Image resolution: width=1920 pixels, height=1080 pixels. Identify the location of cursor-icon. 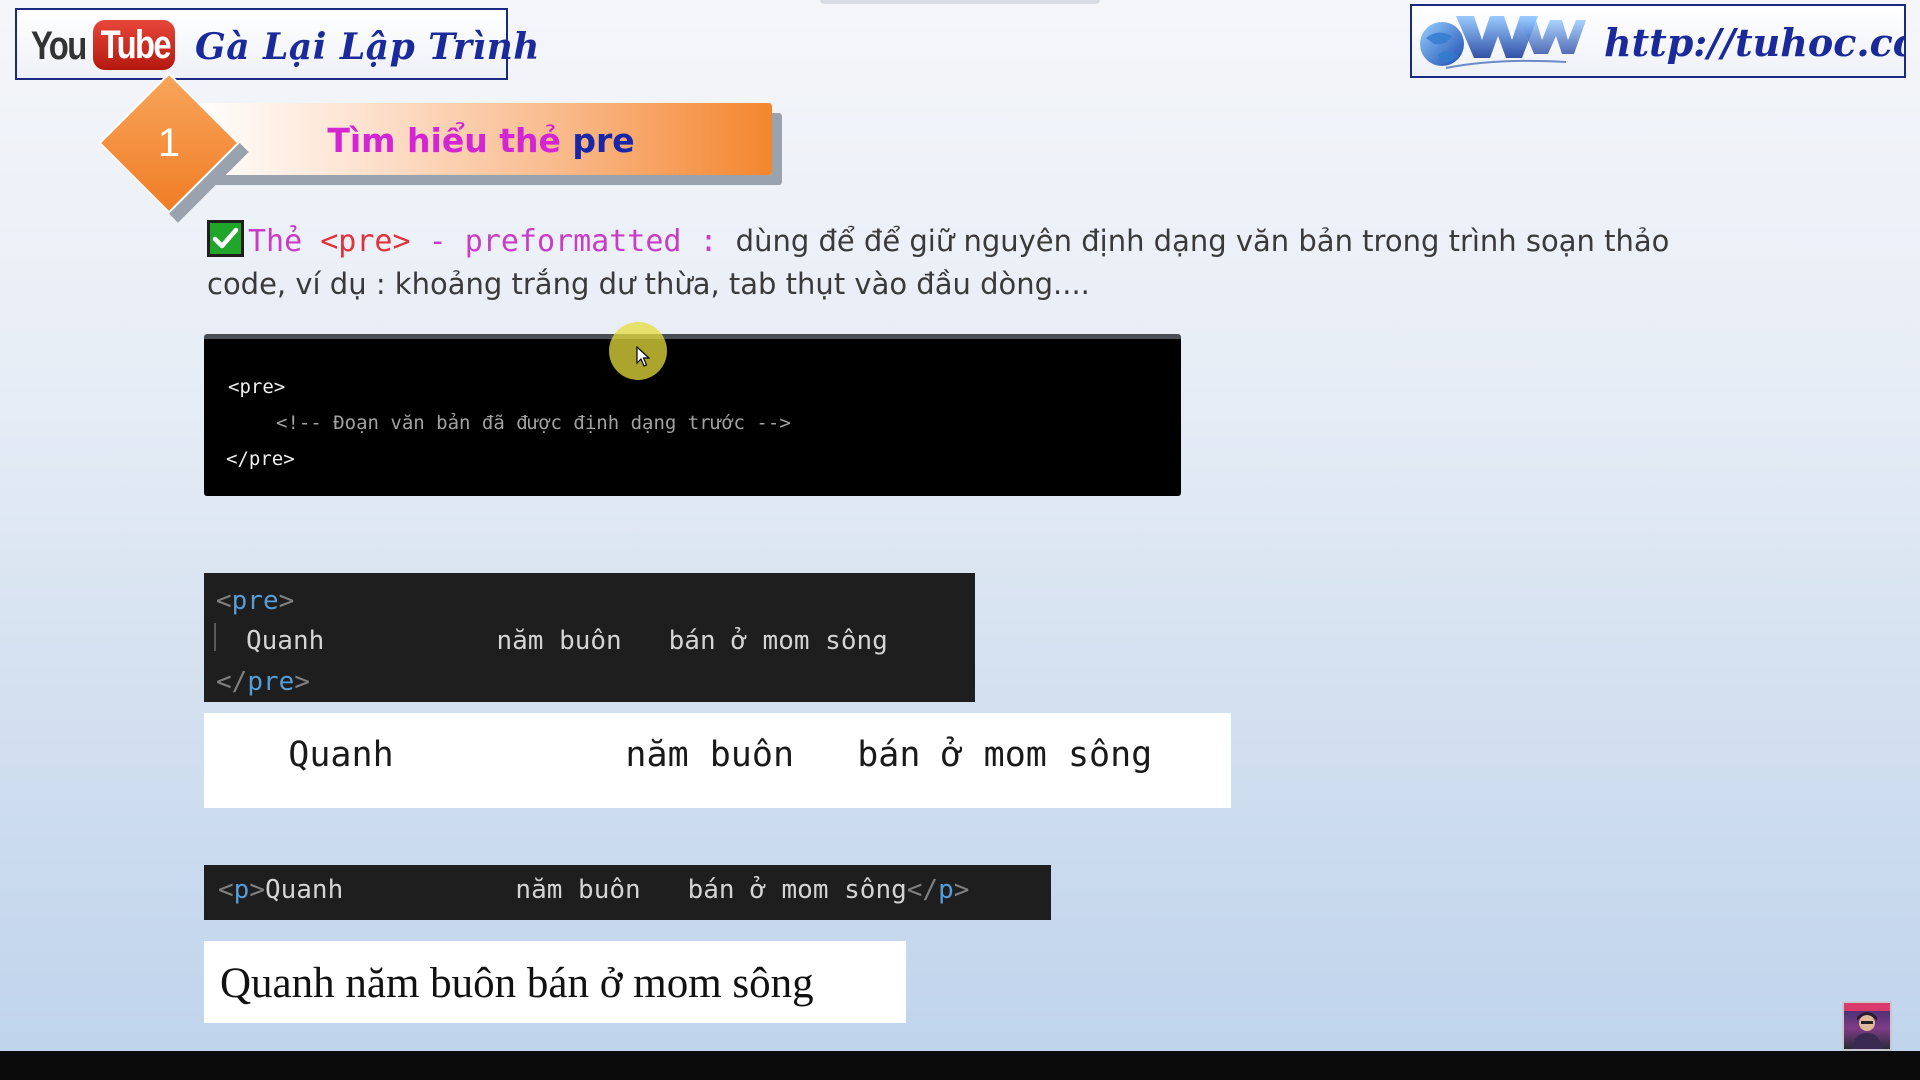
(643, 356).